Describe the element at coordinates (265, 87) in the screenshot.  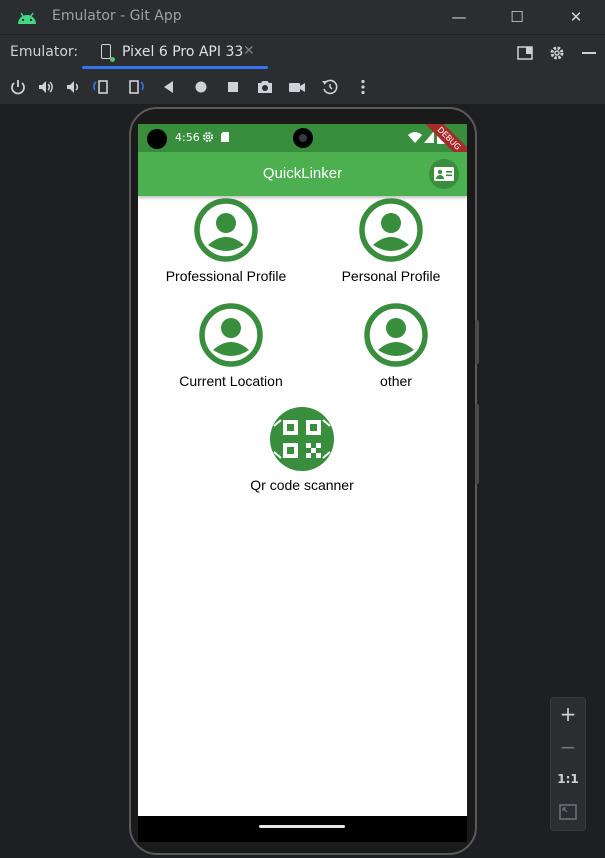
I see `screenshot-icon` at that location.